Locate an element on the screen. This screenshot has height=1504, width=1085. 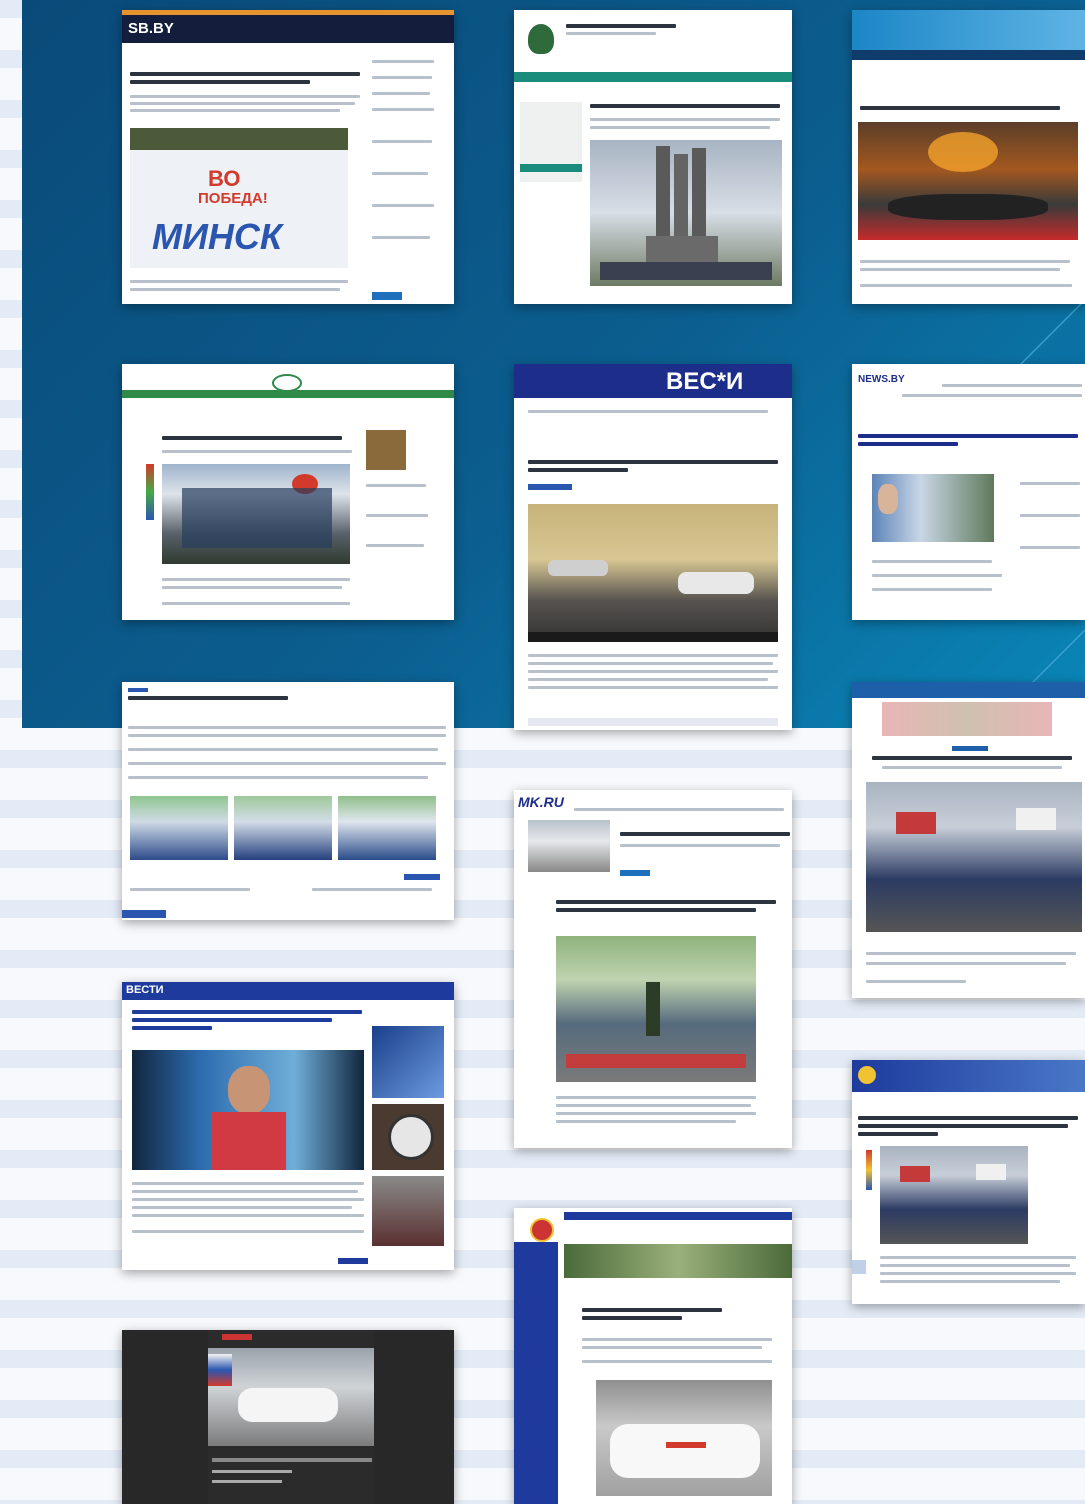
screenshot-sb-by: SB.BY ВО ПОБЕДА! МИНСК is located at coordinates (288, 157).